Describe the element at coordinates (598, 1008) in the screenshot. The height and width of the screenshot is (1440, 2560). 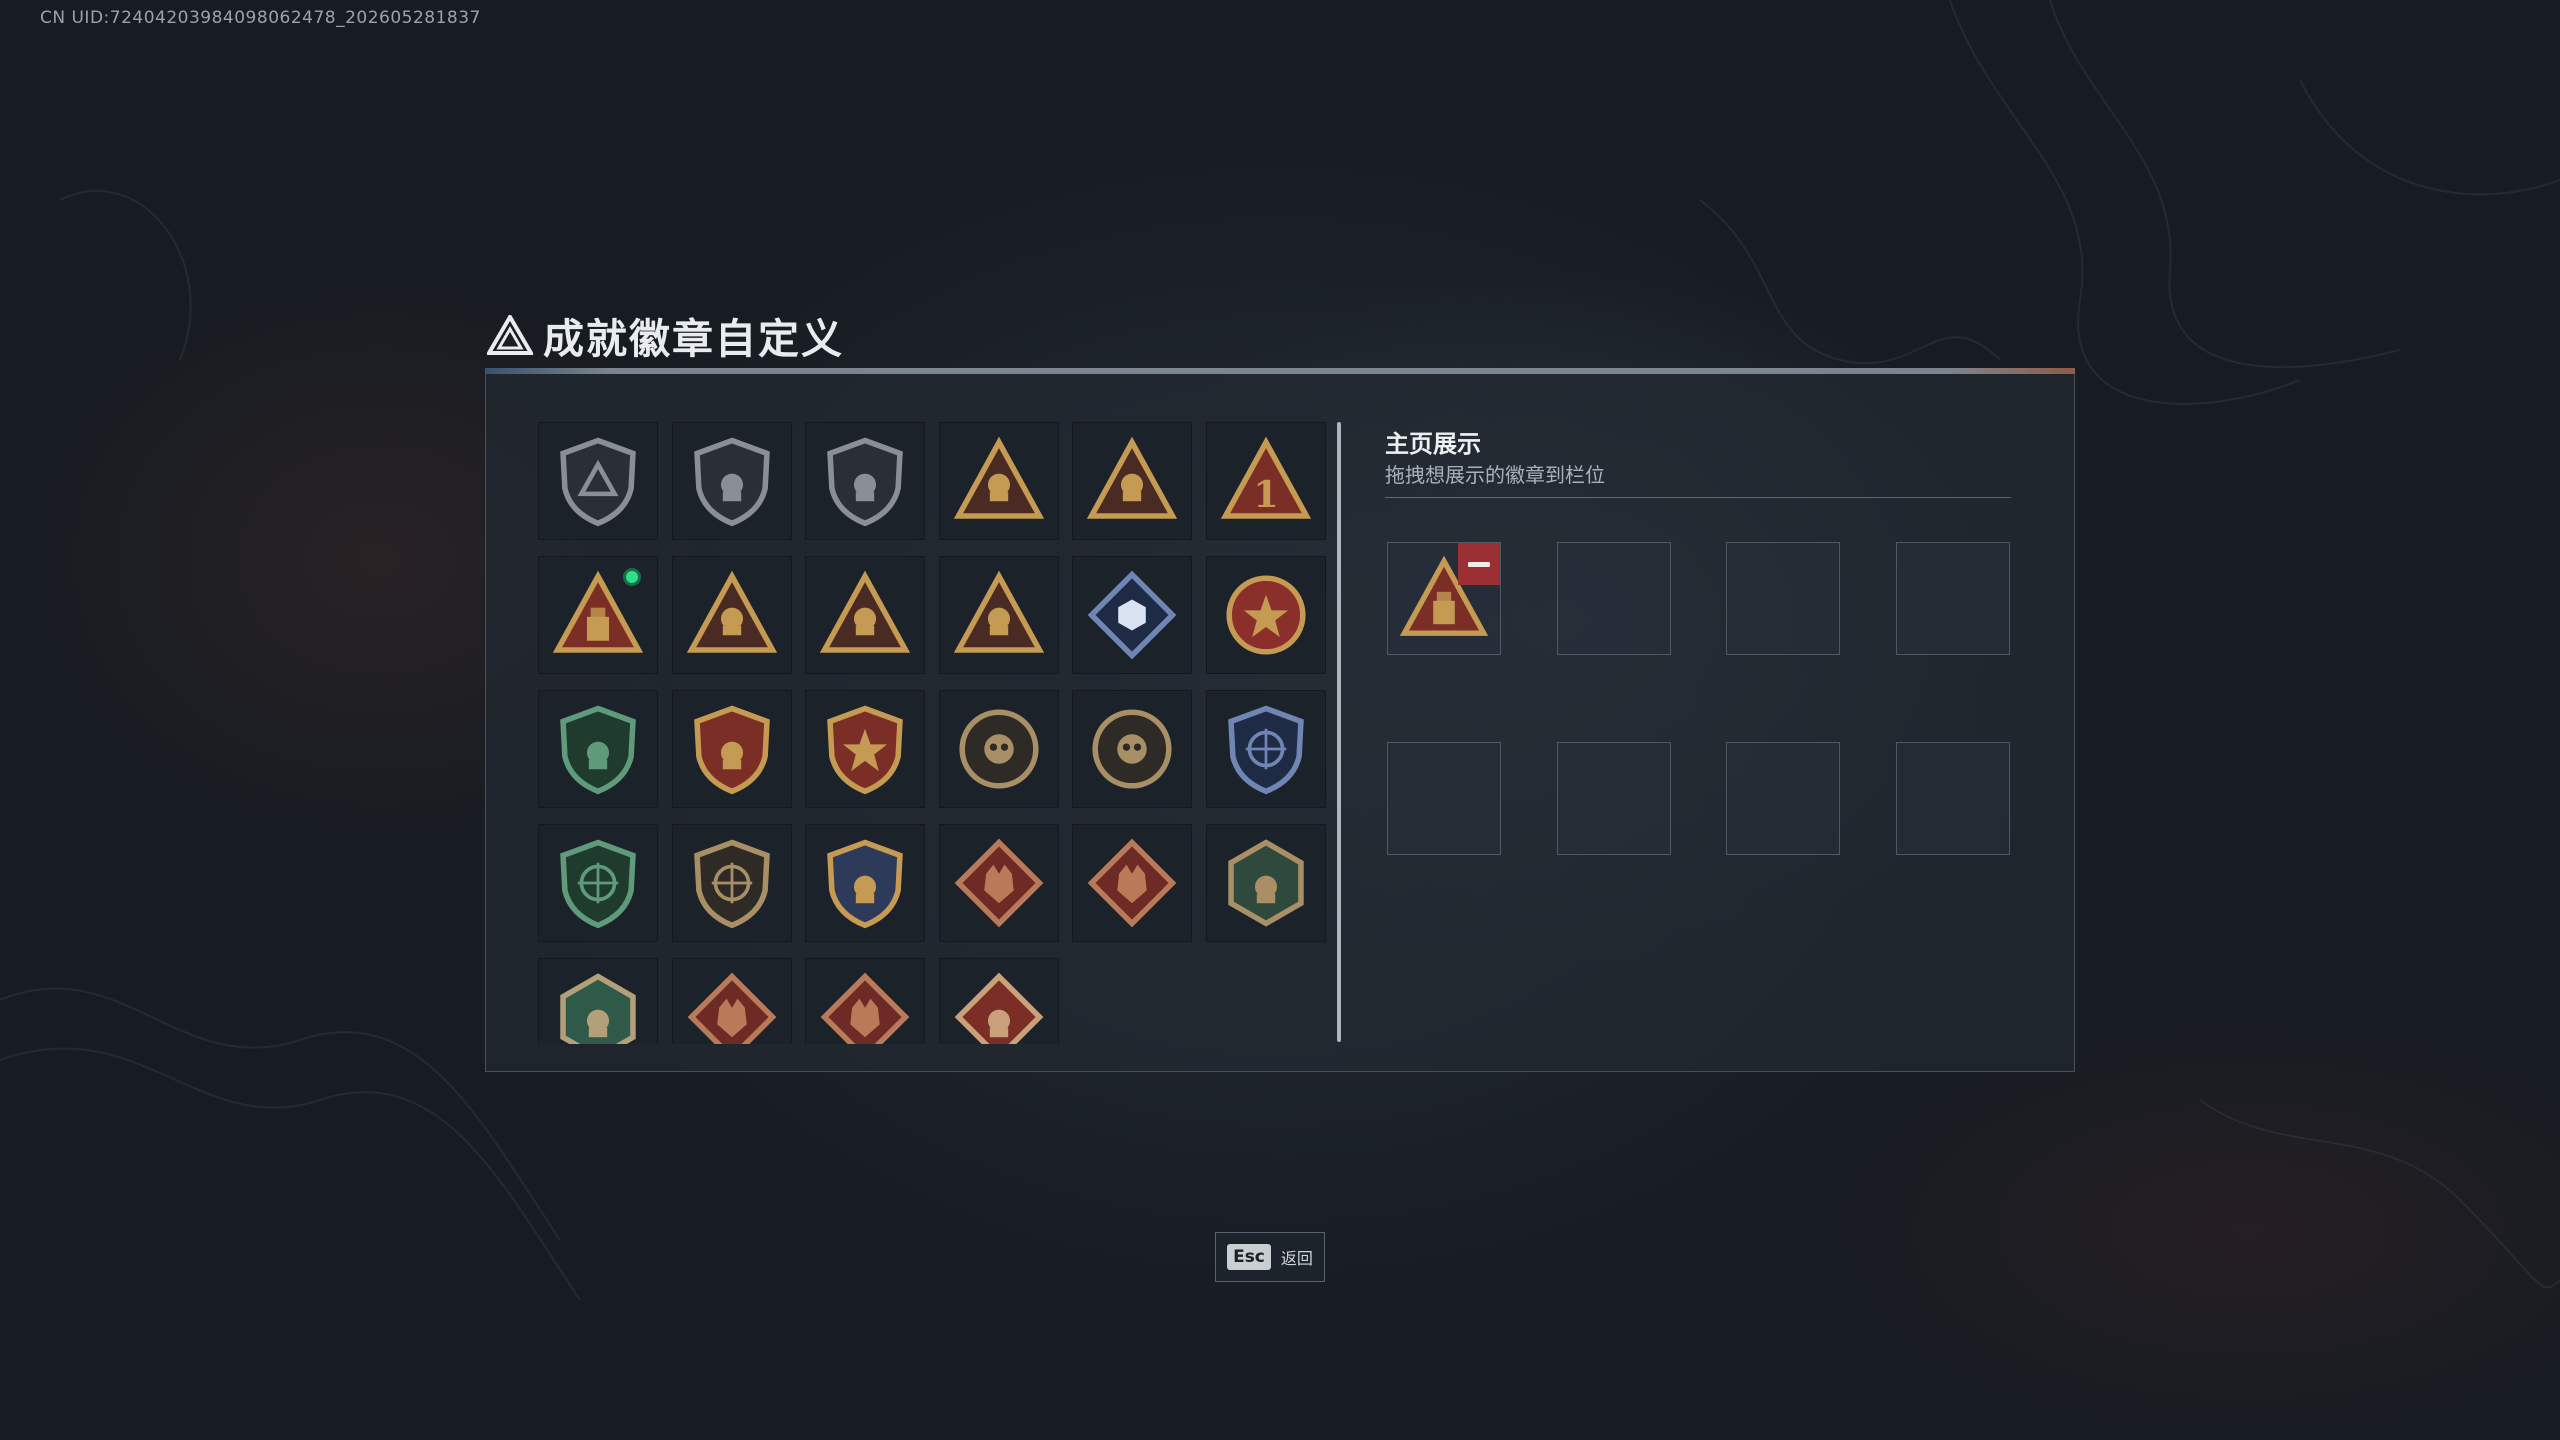
I see `badge-hex-gun-icon` at that location.